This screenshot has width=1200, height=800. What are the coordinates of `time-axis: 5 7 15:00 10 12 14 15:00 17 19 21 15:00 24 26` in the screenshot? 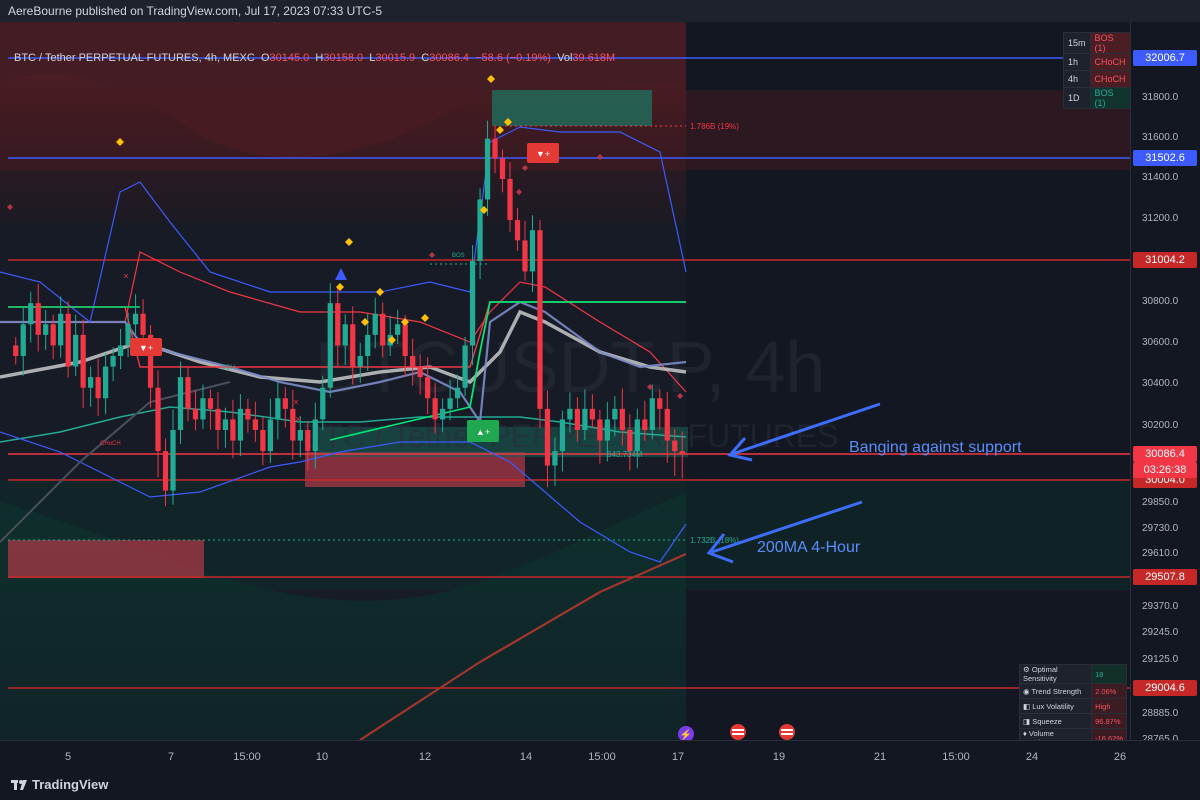 It's located at (600, 755).